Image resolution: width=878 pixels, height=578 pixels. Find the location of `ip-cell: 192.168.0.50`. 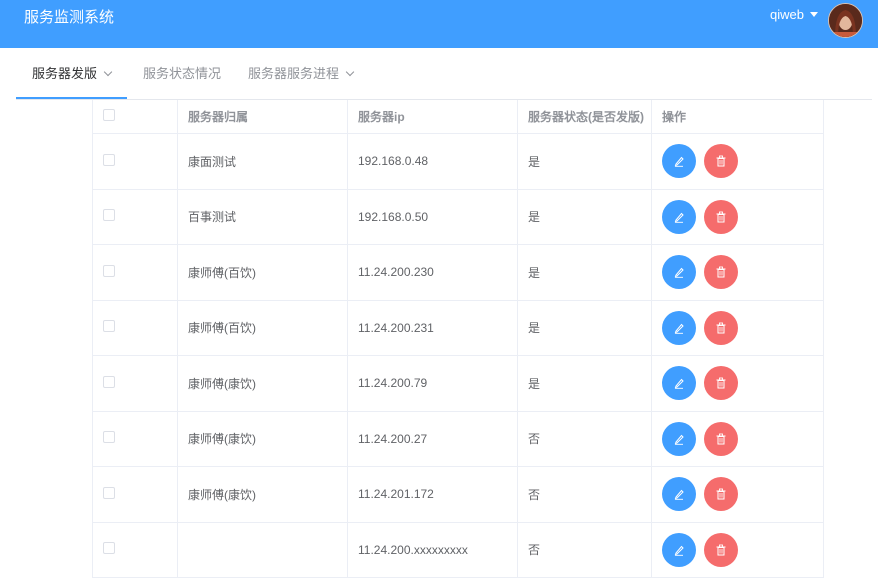

ip-cell: 192.168.0.50 is located at coordinates (432, 217).